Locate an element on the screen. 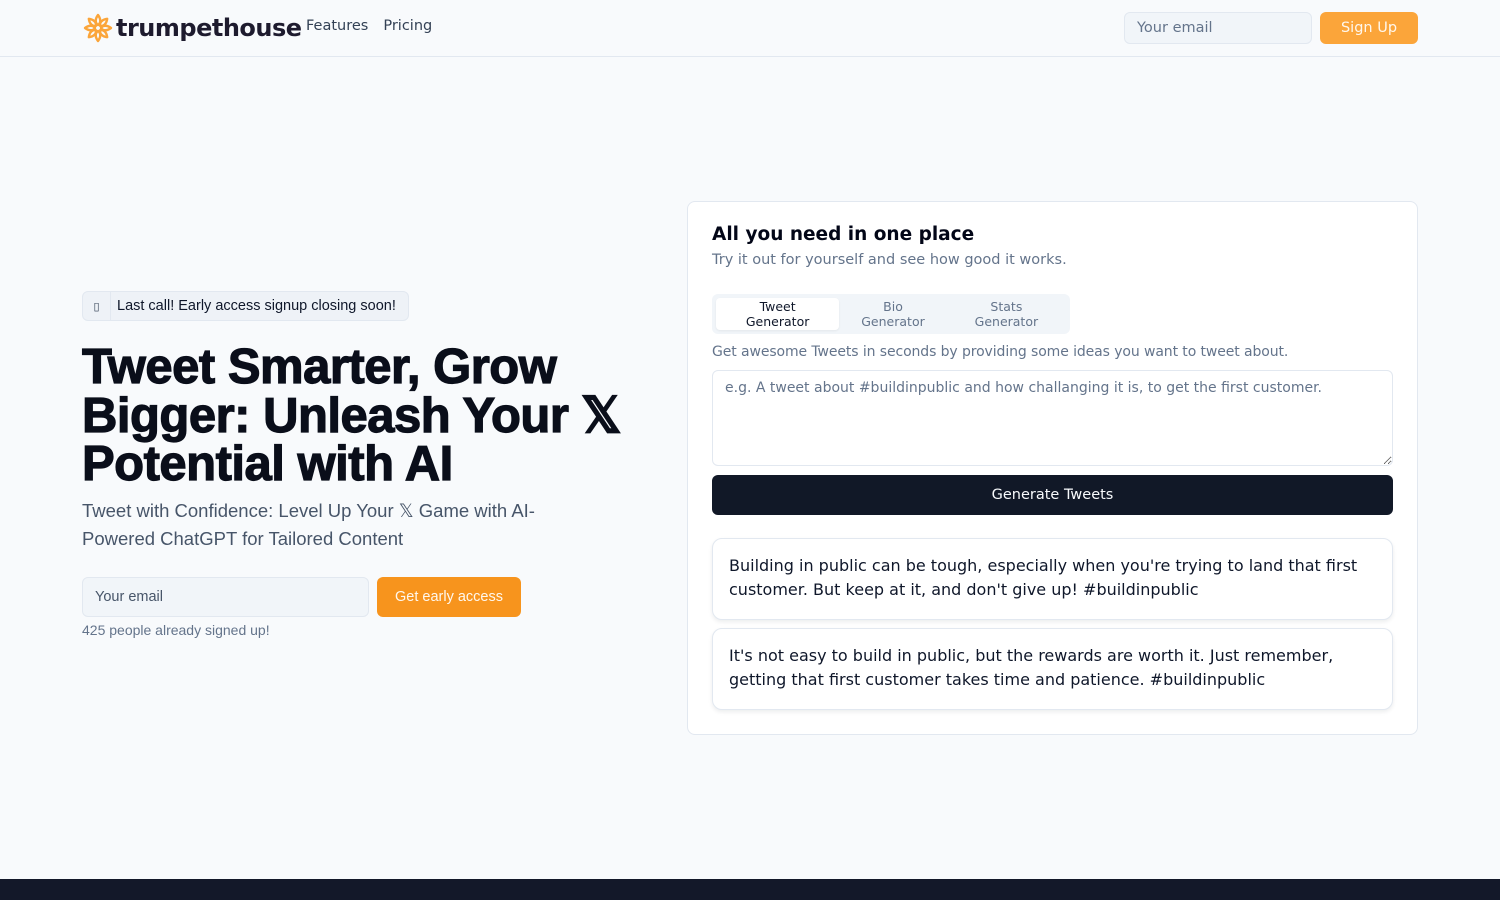 This screenshot has height=900, width=1500. brand-logo: trumpethouse is located at coordinates (192, 28).